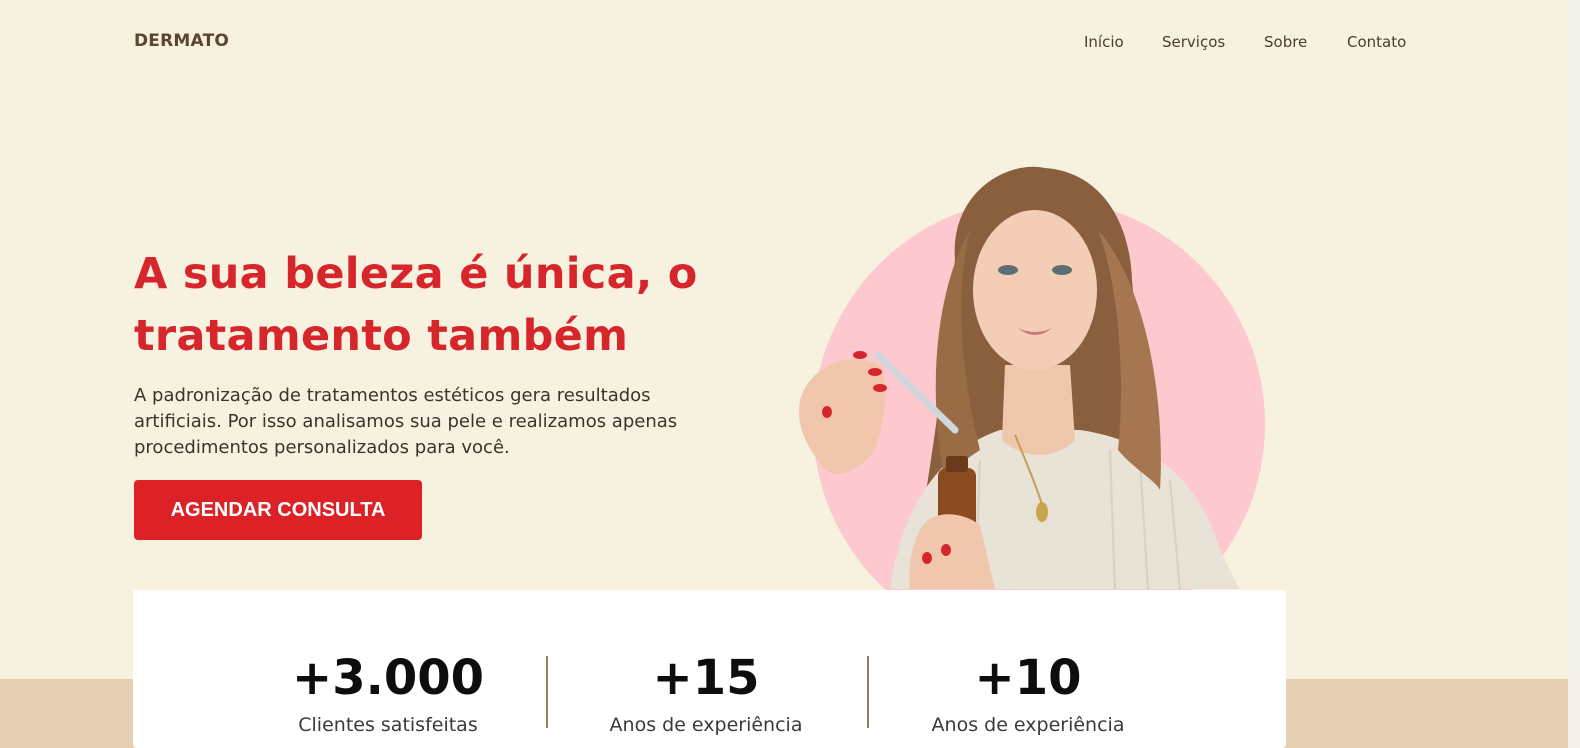 Image resolution: width=1580 pixels, height=748 pixels. I want to click on nav-link-servicos: Serviços, so click(1193, 42).